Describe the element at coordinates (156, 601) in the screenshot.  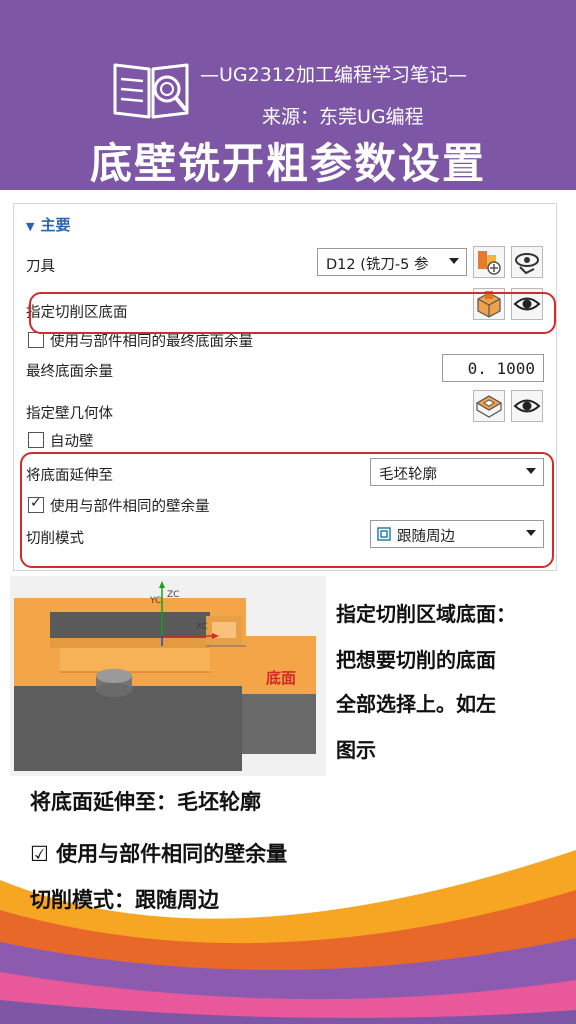
I see `axis-label-yc: YC` at that location.